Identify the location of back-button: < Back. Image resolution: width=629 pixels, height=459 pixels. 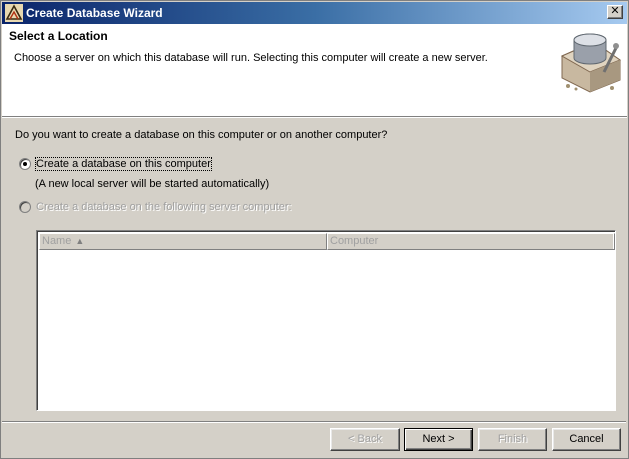
(365, 439).